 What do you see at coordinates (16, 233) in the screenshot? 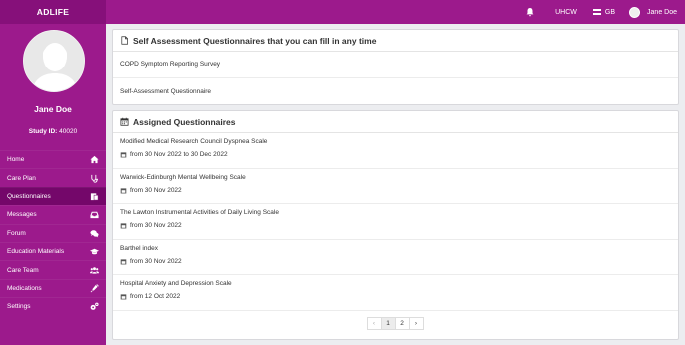
I see `sidebar-item-label: Forum` at bounding box center [16, 233].